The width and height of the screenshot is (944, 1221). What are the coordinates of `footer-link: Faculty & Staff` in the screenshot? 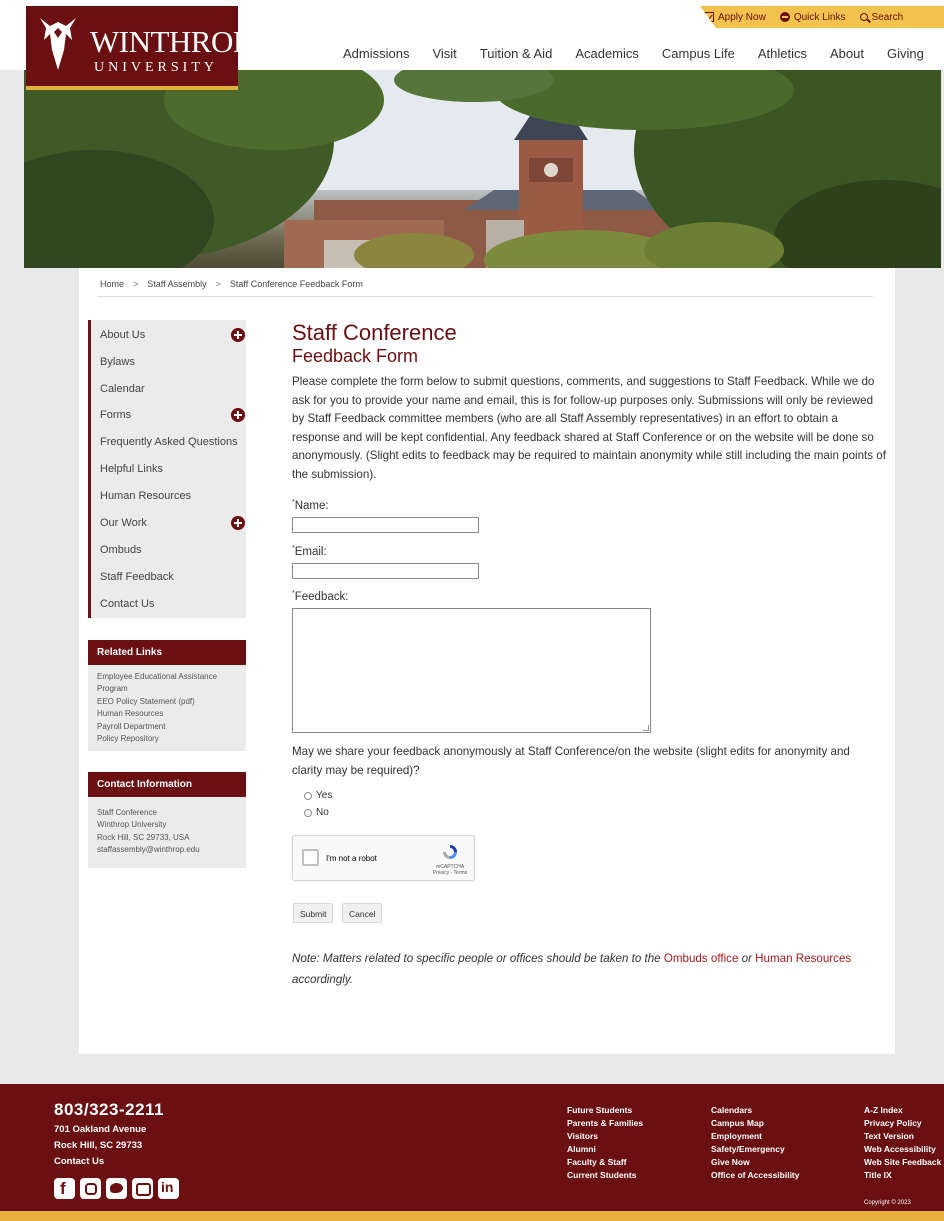 It's located at (605, 1162).